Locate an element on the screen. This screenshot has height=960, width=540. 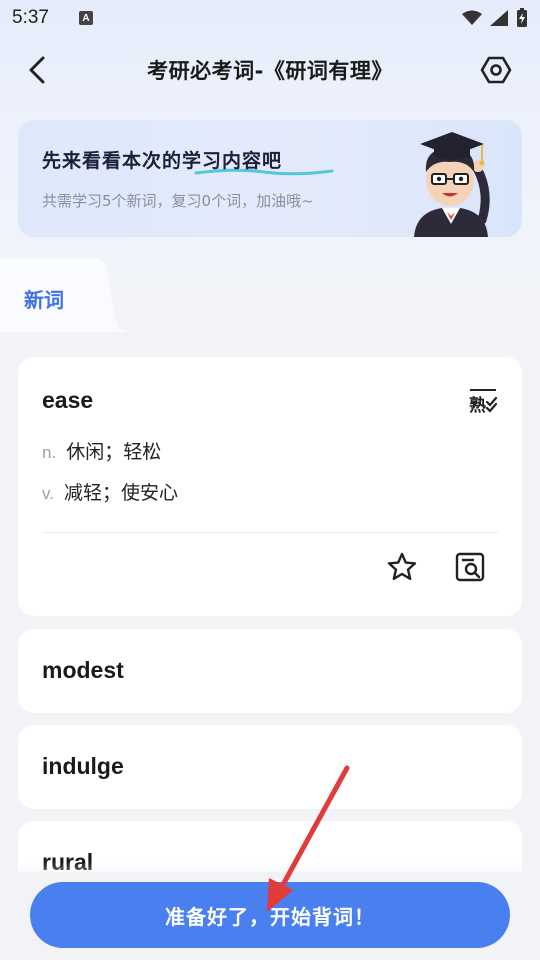
part-of-speech: n. is located at coordinates (49, 452).